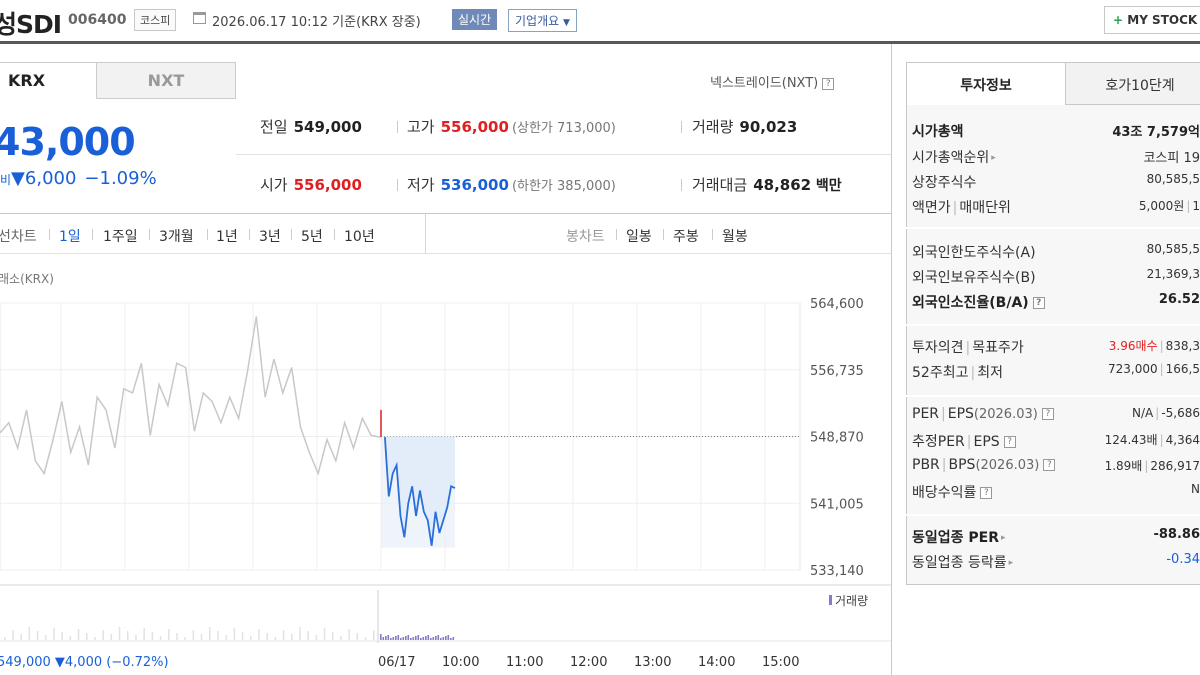 Image resolution: width=1200 pixels, height=675 pixels. What do you see at coordinates (782, 185) in the screenshot?
I see `amount-value: 48,862` at bounding box center [782, 185].